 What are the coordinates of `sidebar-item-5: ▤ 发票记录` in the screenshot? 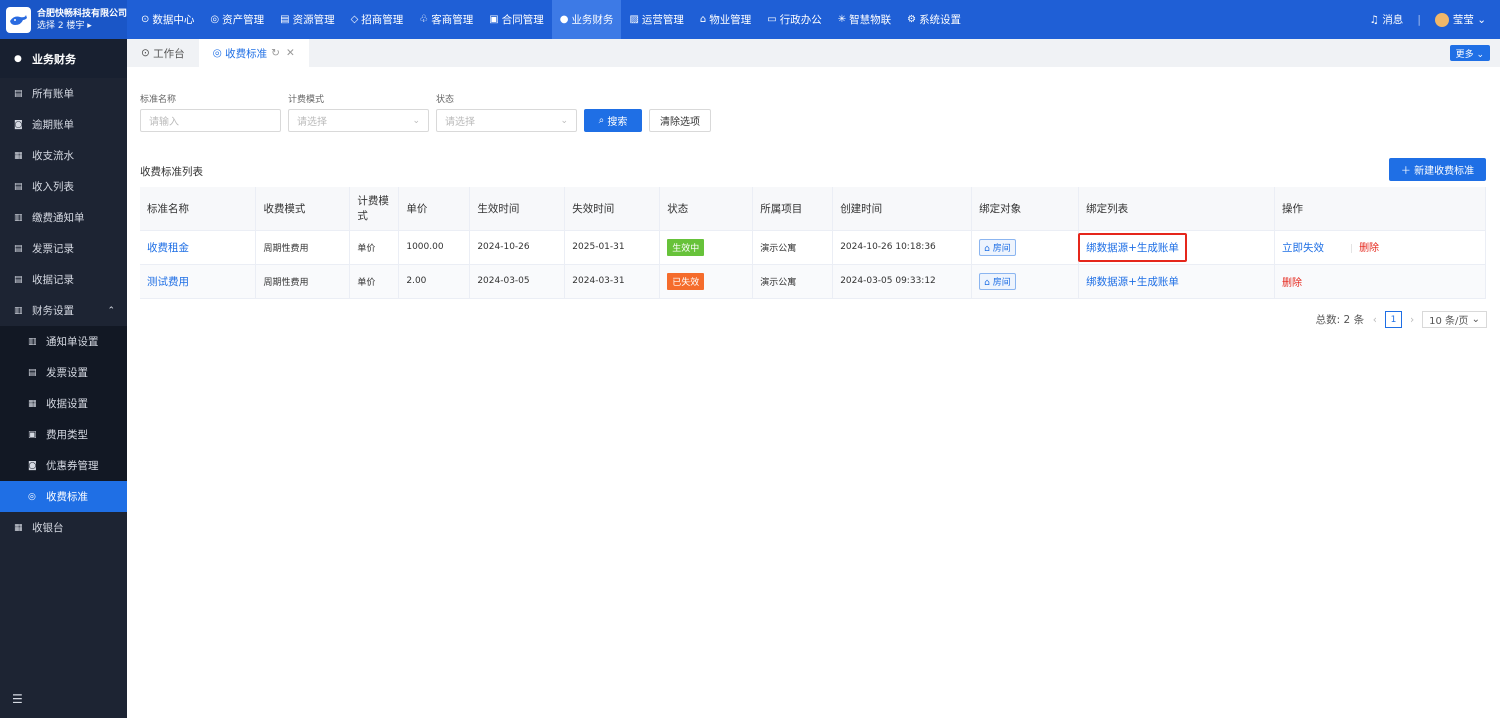 It's located at (63, 248).